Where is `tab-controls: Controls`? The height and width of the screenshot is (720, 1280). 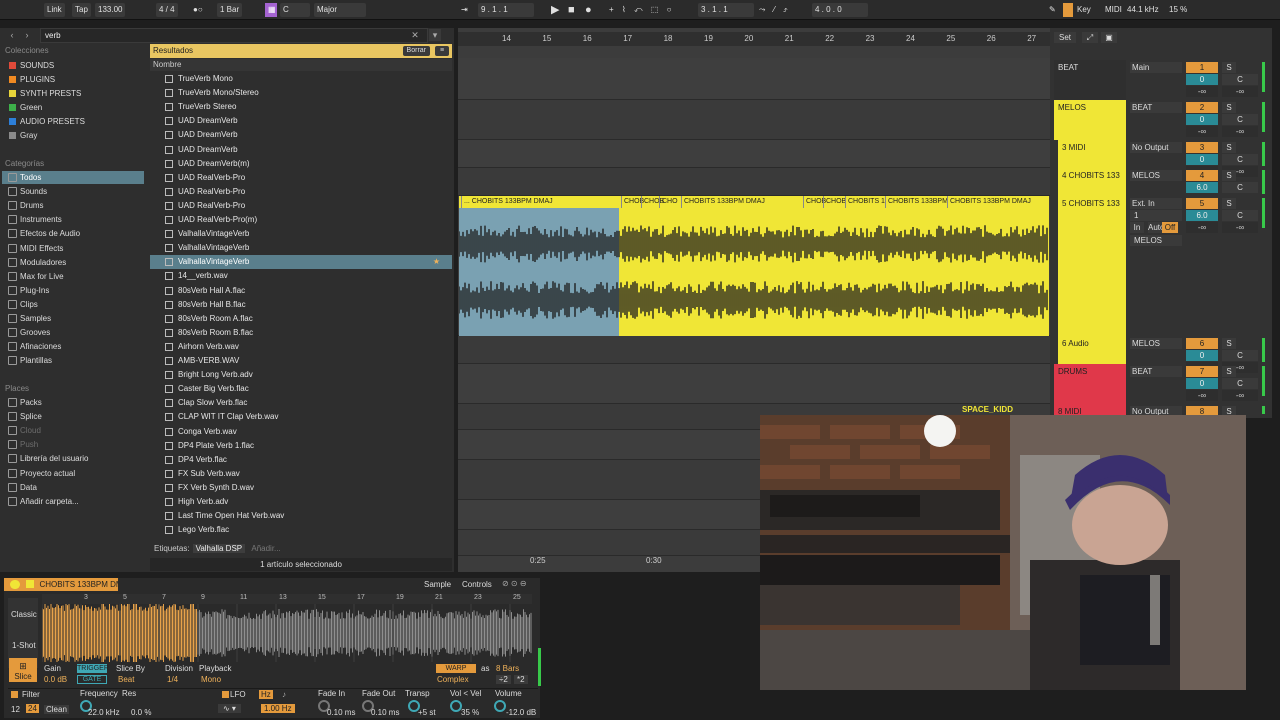 tab-controls: Controls is located at coordinates (477, 584).